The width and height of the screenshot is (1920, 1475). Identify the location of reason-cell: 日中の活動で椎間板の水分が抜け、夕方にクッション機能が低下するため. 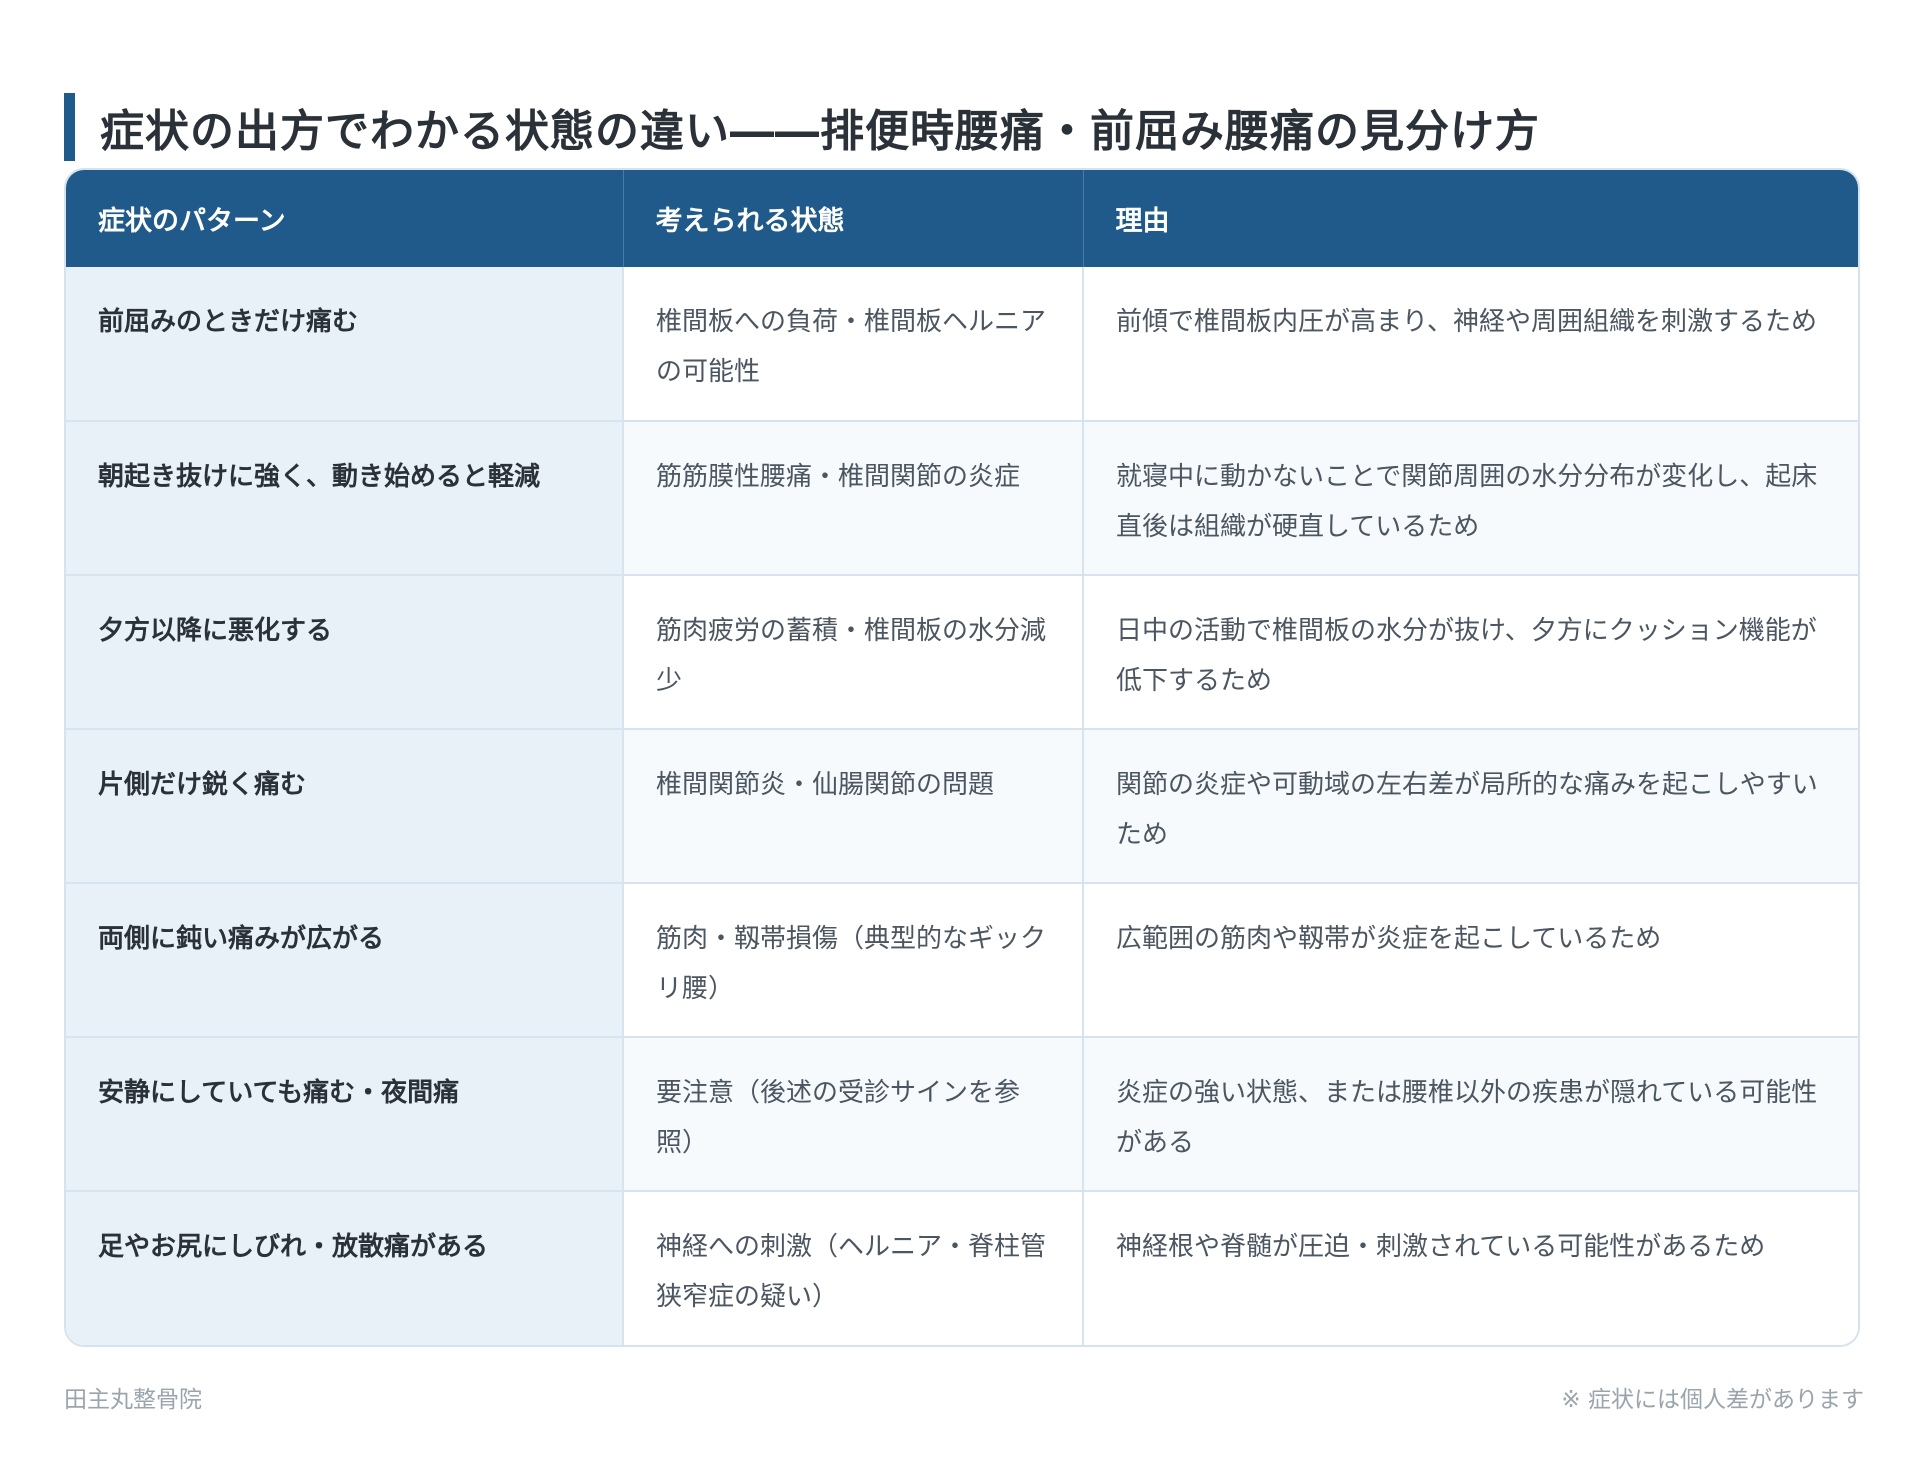
(1470, 651).